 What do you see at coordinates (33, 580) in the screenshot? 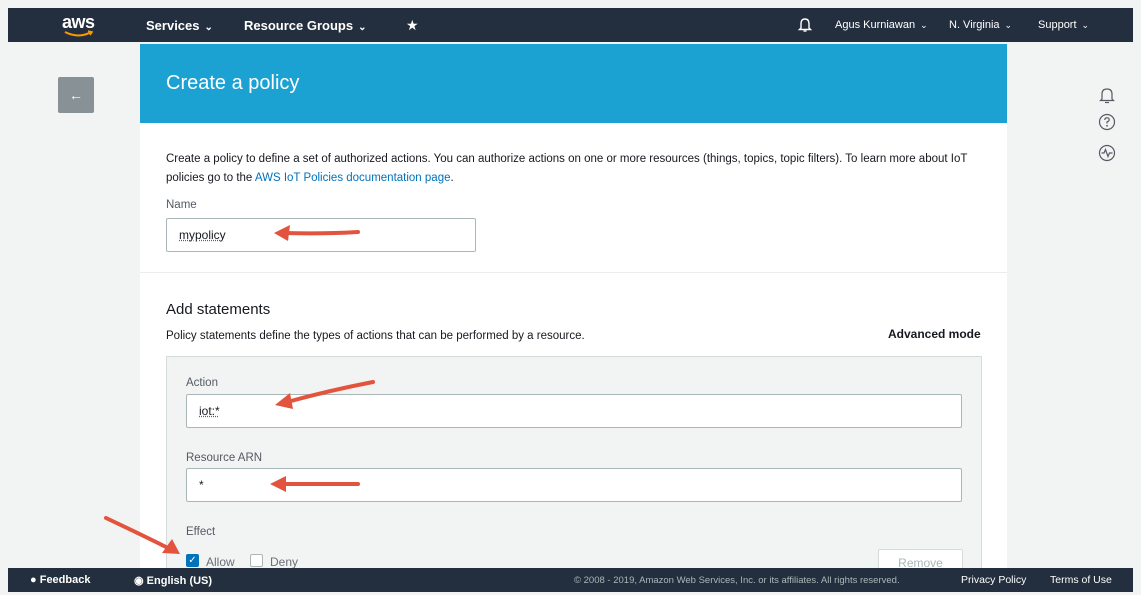
I see `speech-bubble-icon: ●` at bounding box center [33, 580].